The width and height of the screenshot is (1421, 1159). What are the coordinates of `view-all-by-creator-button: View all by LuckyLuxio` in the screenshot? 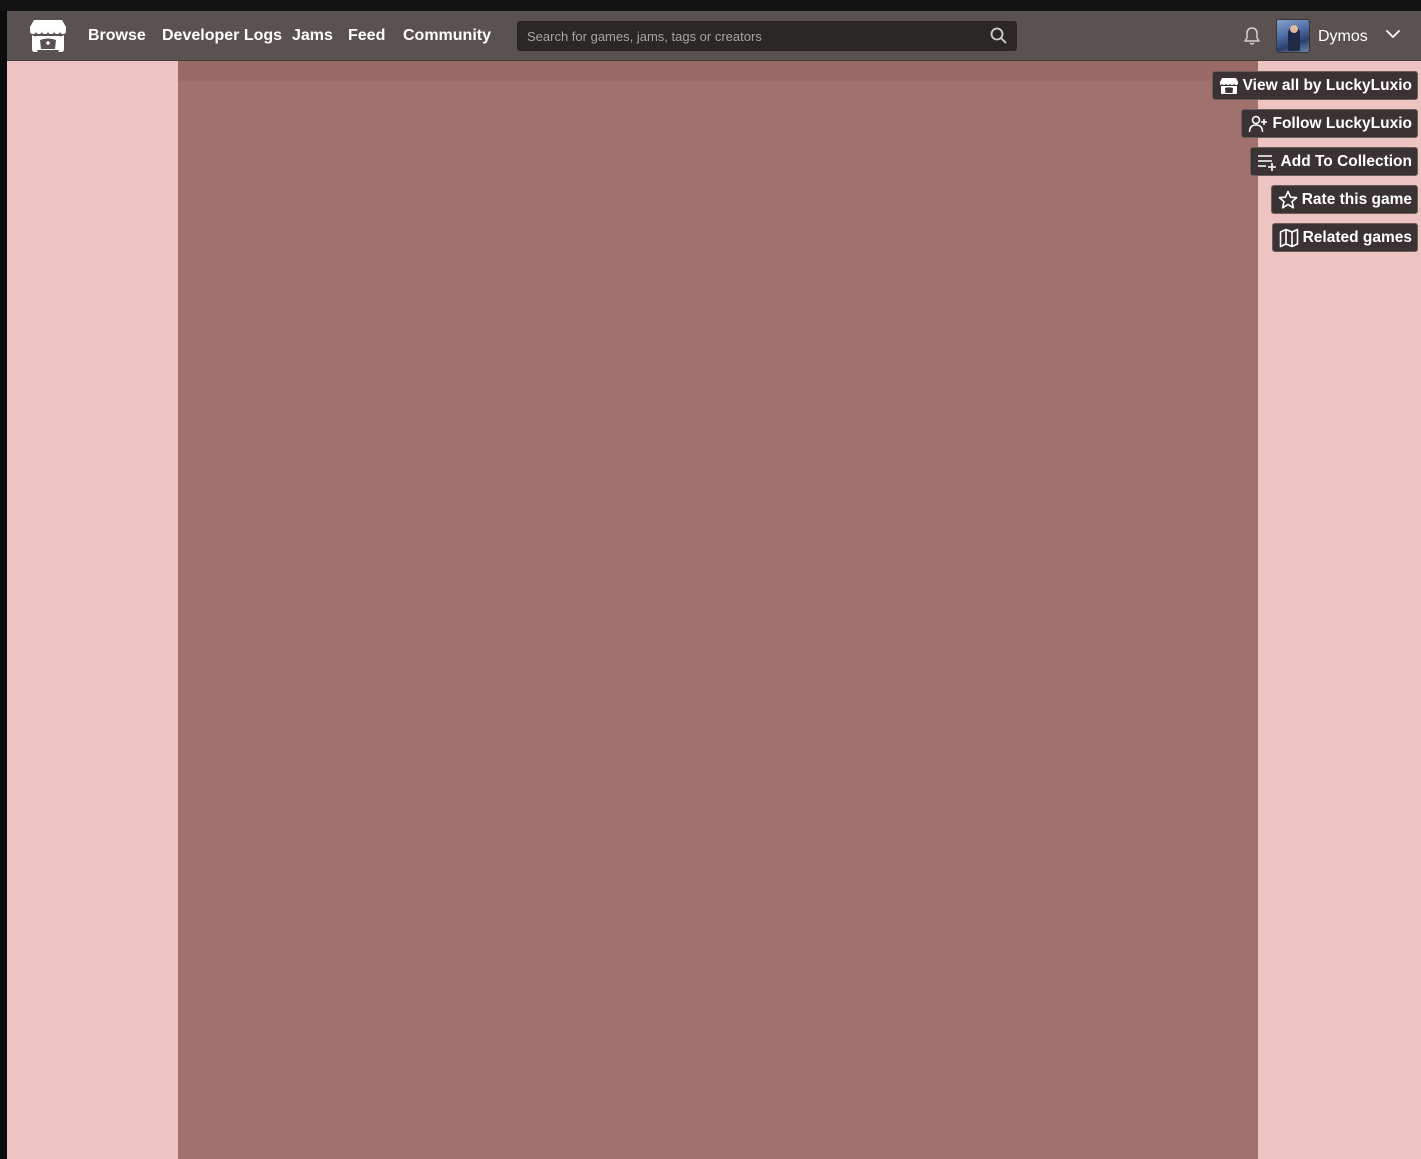 It's located at (1314, 85).